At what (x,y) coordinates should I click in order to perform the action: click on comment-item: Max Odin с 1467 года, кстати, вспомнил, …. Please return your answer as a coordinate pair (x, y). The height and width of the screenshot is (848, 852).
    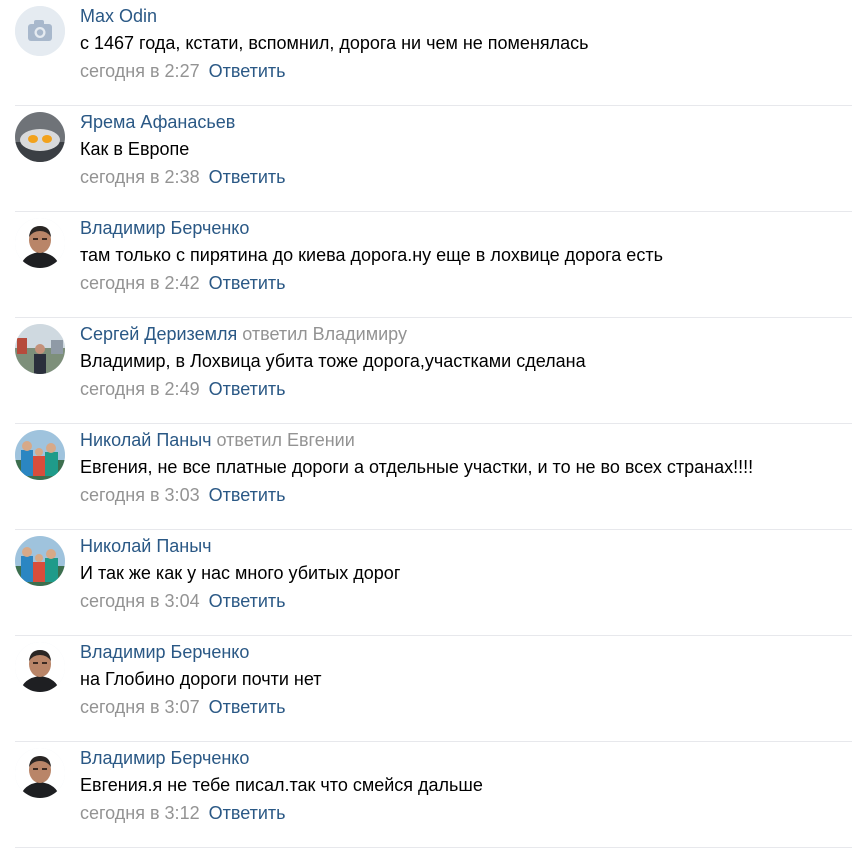
    Looking at the image, I should click on (426, 53).